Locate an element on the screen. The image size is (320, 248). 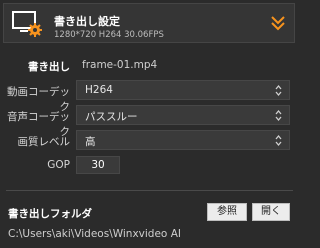
export-folder-path: C:\Users\aki\Videos\Winxvideo AI is located at coordinates (94, 234).